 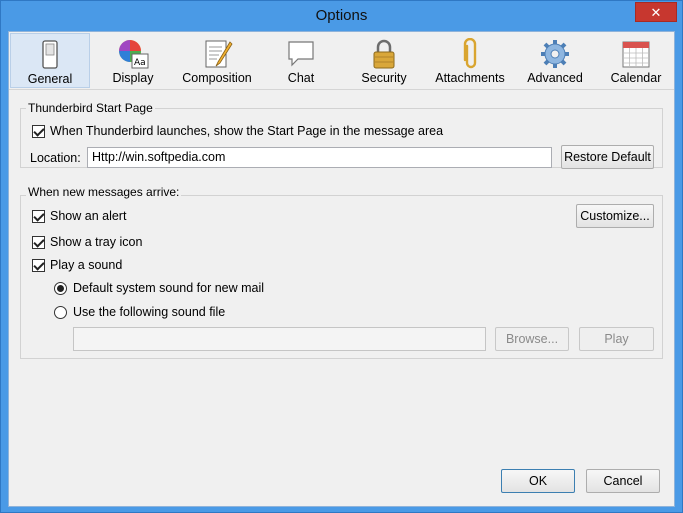 What do you see at coordinates (133, 78) in the screenshot?
I see `tab-label: Display` at bounding box center [133, 78].